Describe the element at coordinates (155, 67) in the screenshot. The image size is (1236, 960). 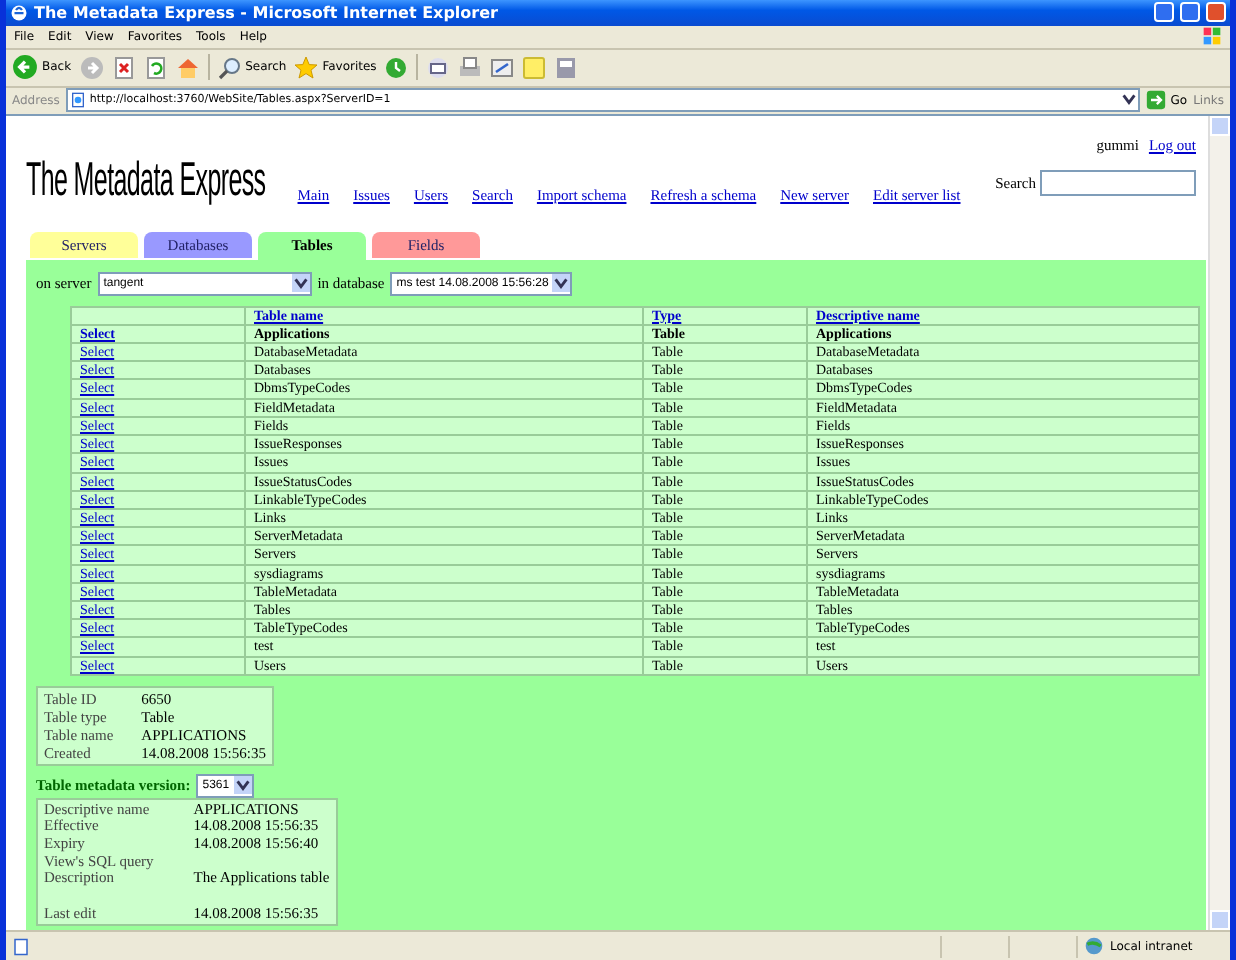
I see `refresh-icon` at that location.